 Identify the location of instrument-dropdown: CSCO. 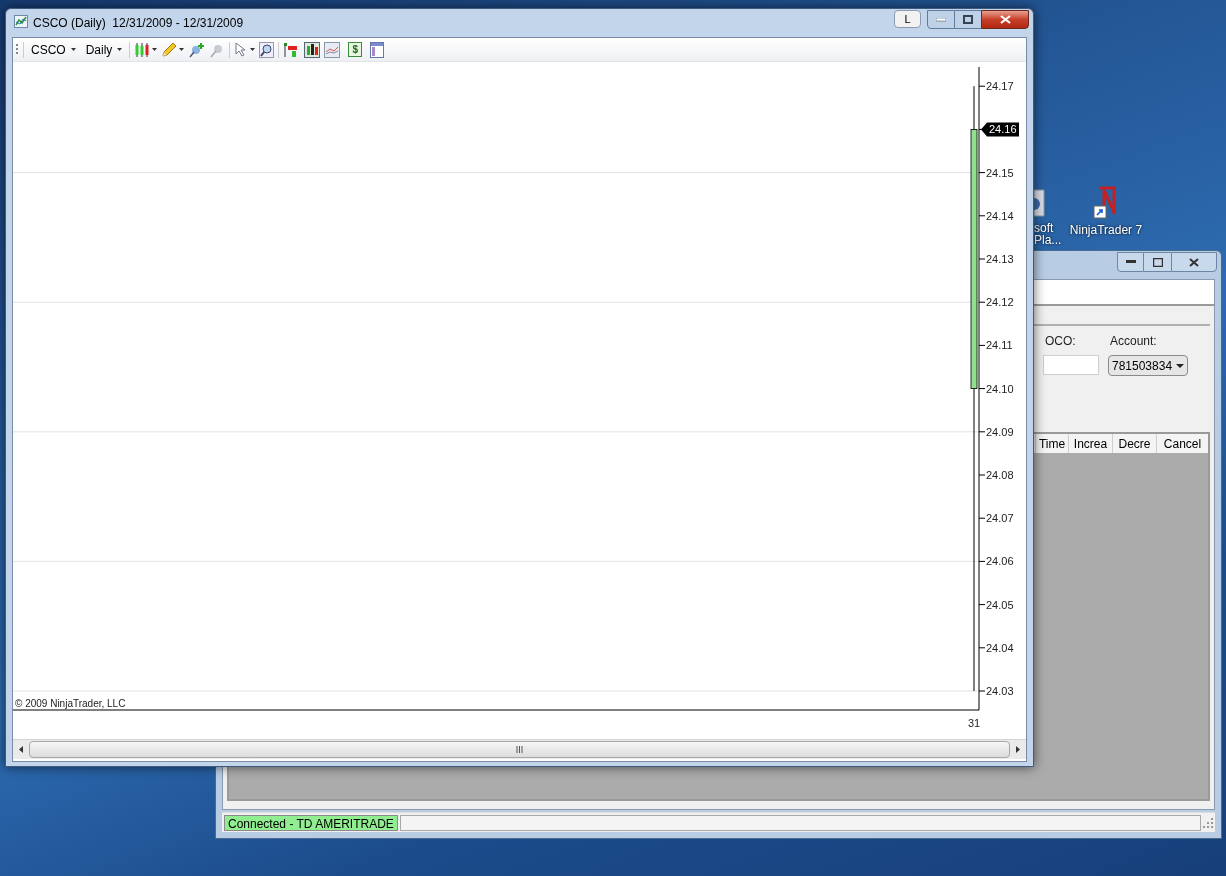
(53, 49).